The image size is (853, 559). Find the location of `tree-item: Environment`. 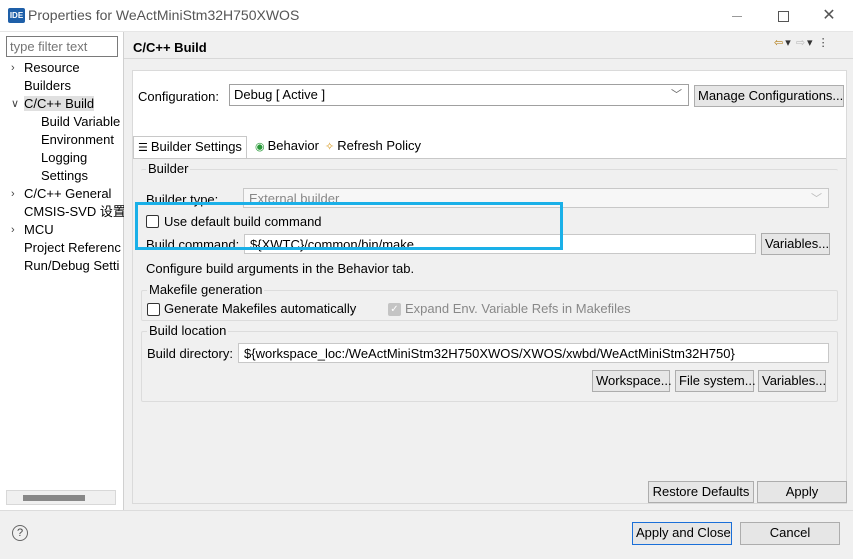

tree-item: Environment is located at coordinates (82, 140).